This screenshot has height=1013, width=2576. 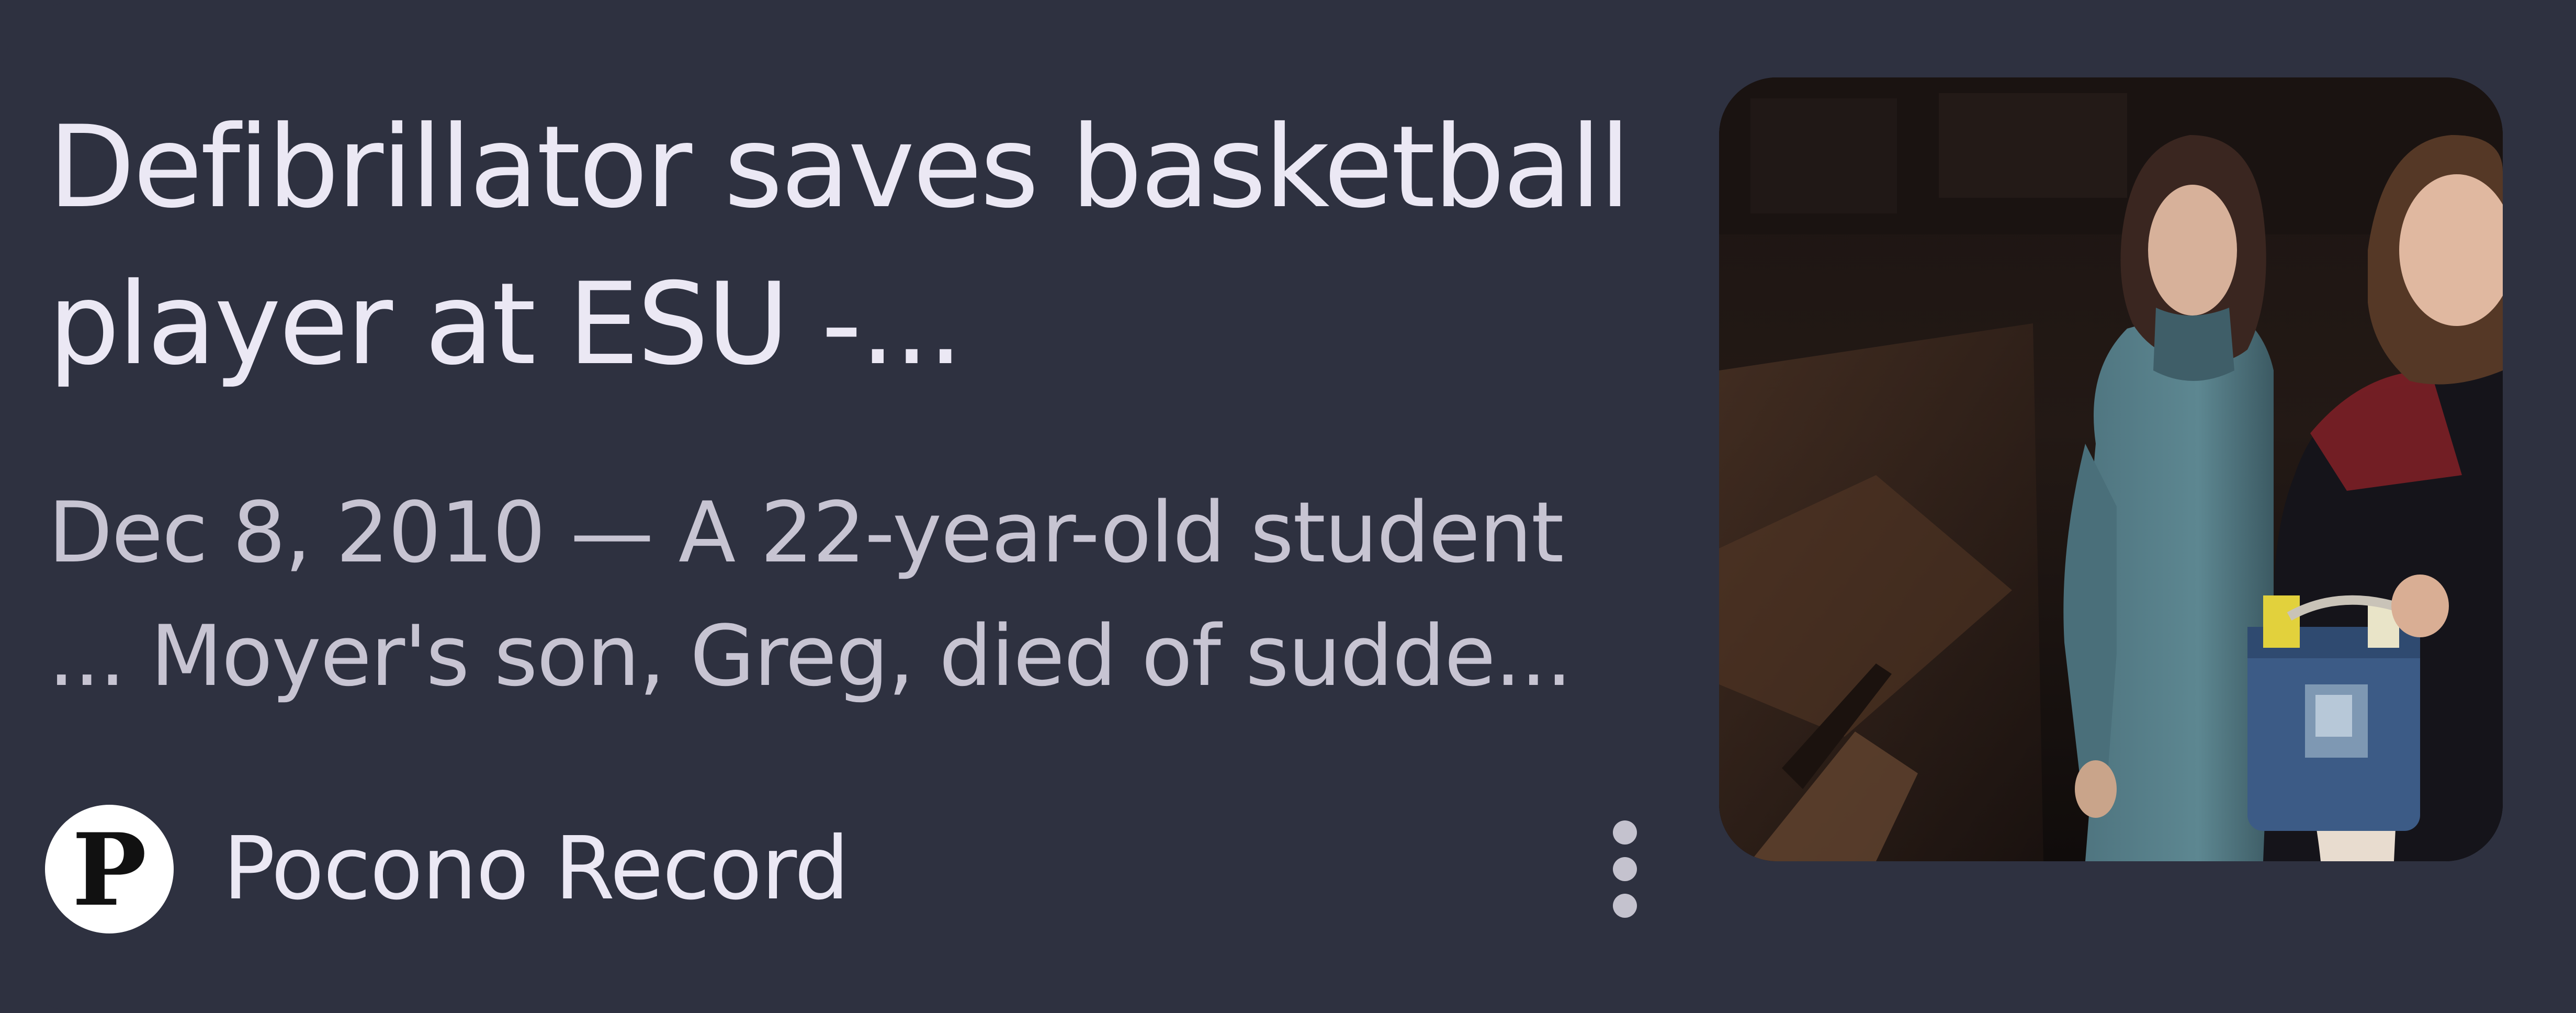 I want to click on source-logo: P, so click(x=110, y=869).